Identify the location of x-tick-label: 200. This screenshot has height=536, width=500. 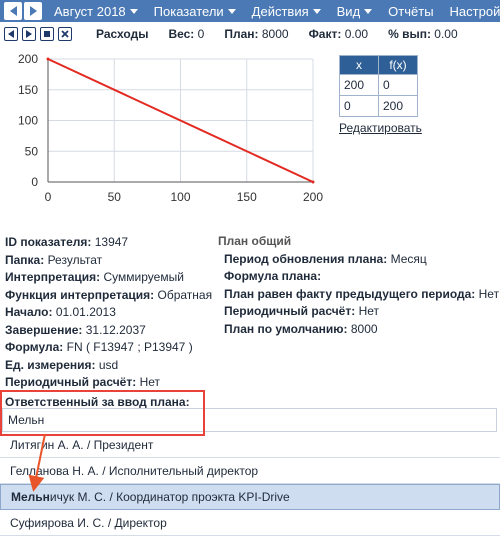
(313, 197).